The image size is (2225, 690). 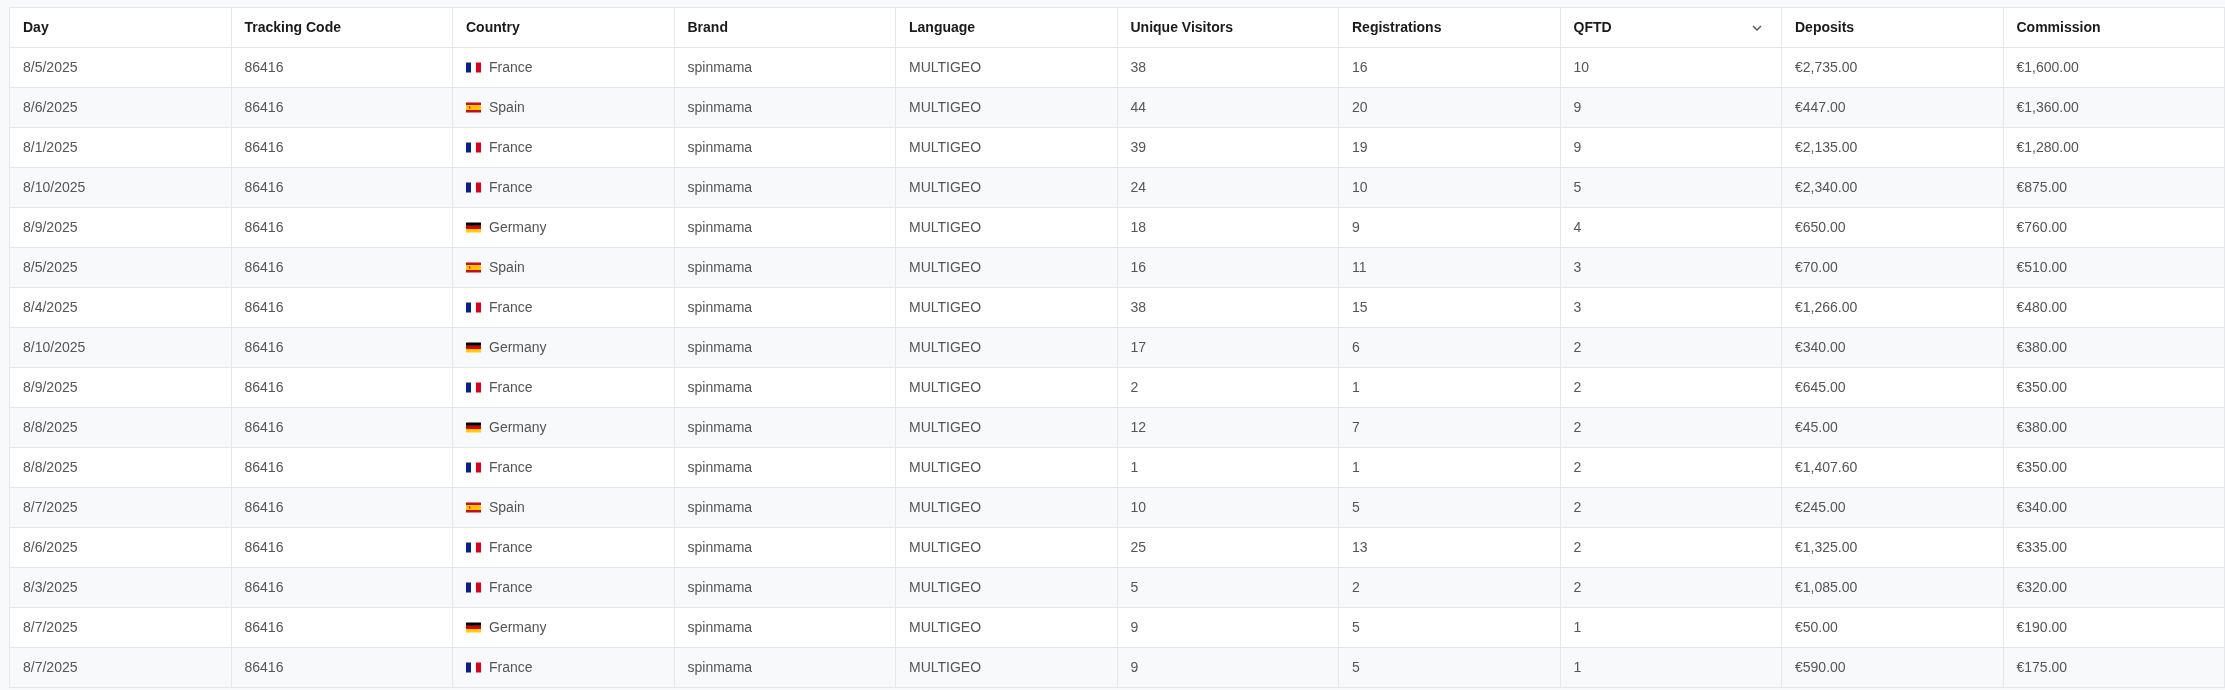 I want to click on table-cell-text: Spain, so click(x=507, y=107).